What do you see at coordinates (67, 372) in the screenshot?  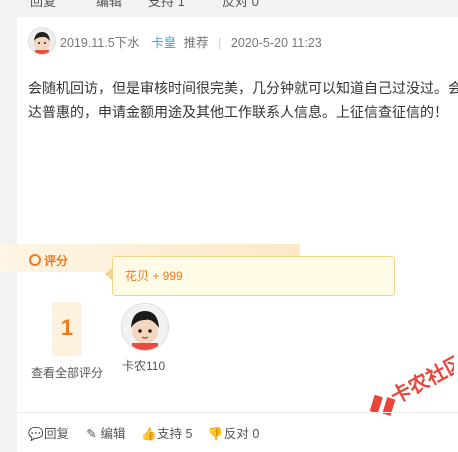 I see `view-all-ratings-link: 查看全部评分` at bounding box center [67, 372].